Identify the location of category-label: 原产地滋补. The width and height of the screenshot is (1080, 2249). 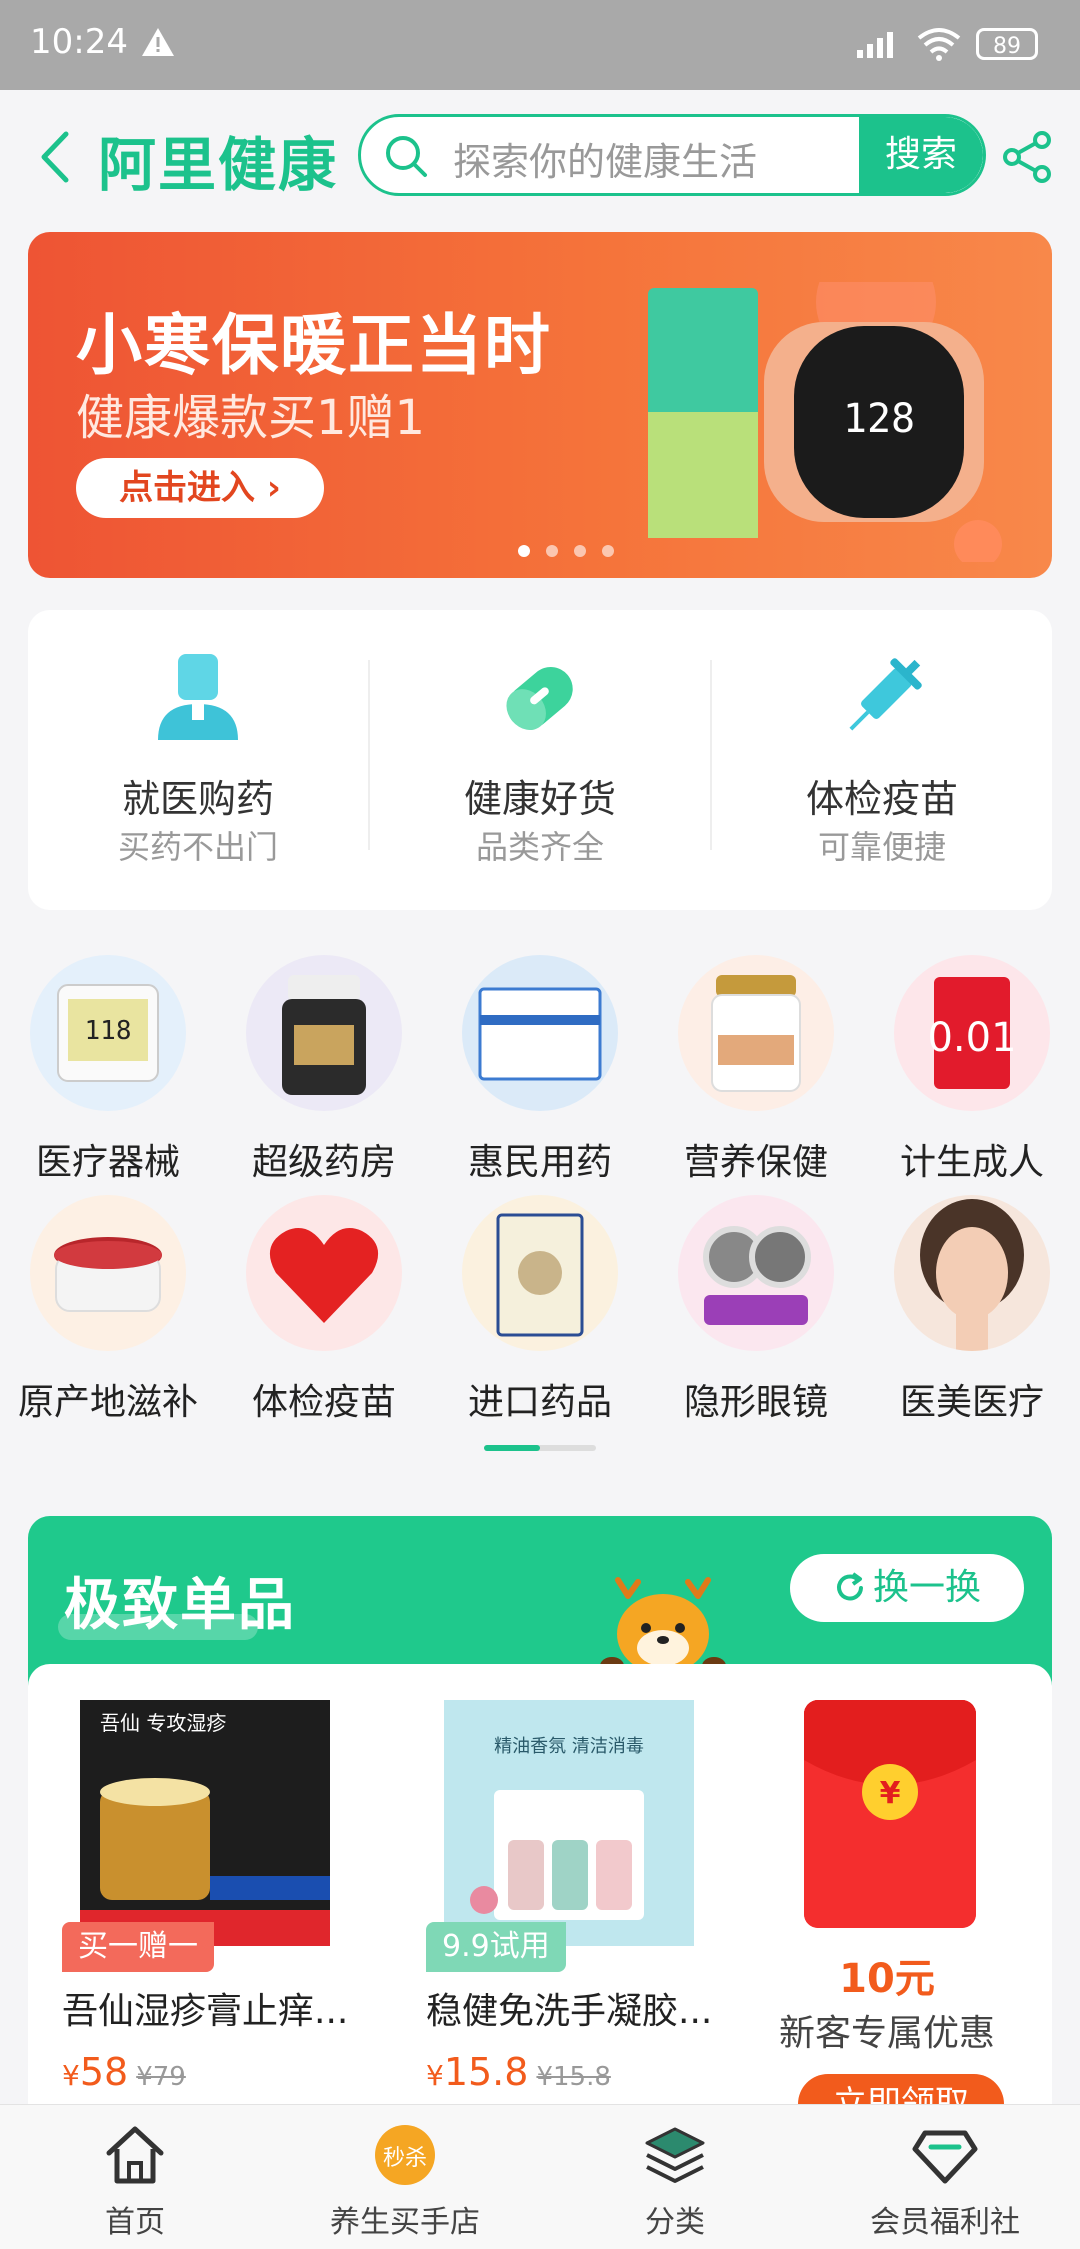
(107, 1402).